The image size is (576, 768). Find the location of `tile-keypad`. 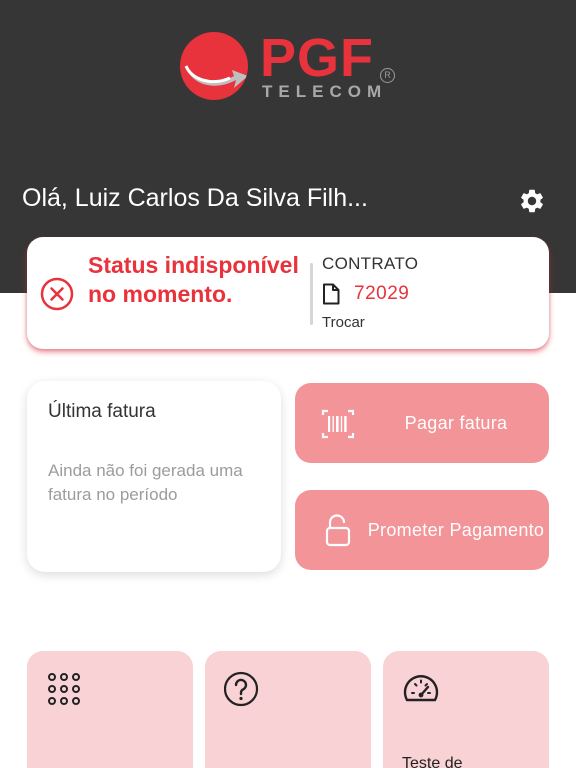

tile-keypad is located at coordinates (110, 709).